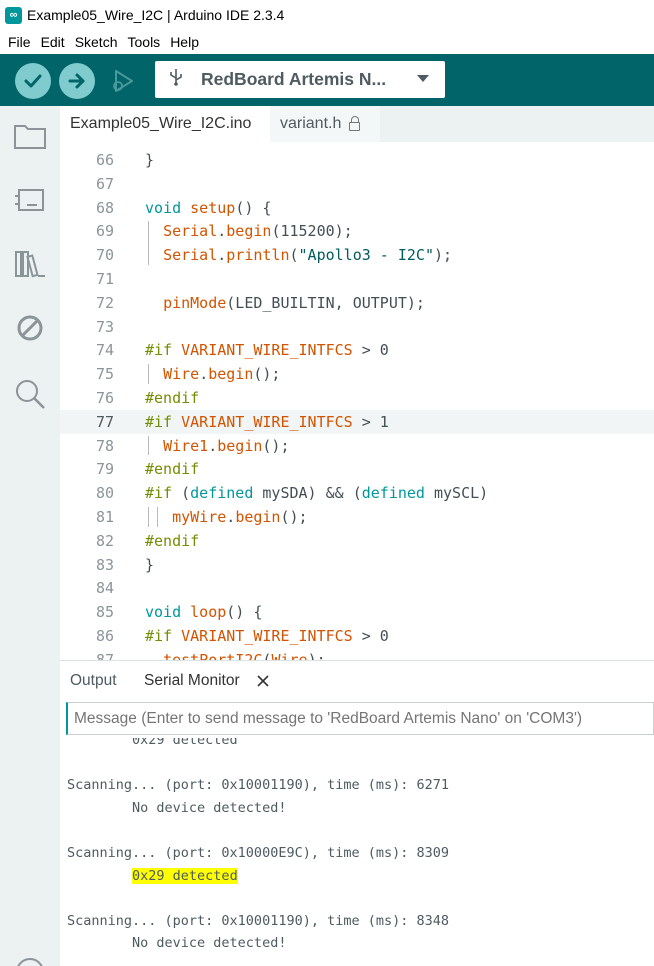 This screenshot has height=966, width=654. Describe the element at coordinates (267, 421) in the screenshot. I see `code-text: #if VARIANT_WIRE_INTFCS > 1` at that location.